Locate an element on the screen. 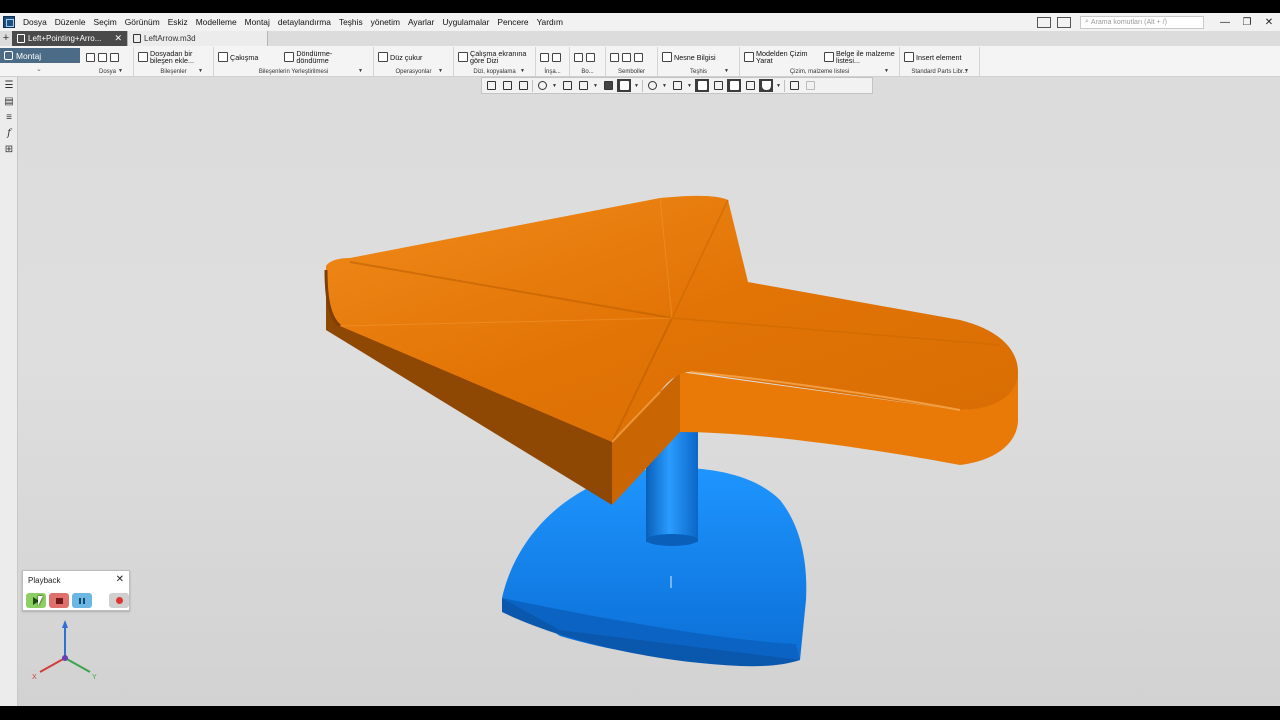 This screenshot has width=1280, height=720. pan-icon is located at coordinates (567, 85).